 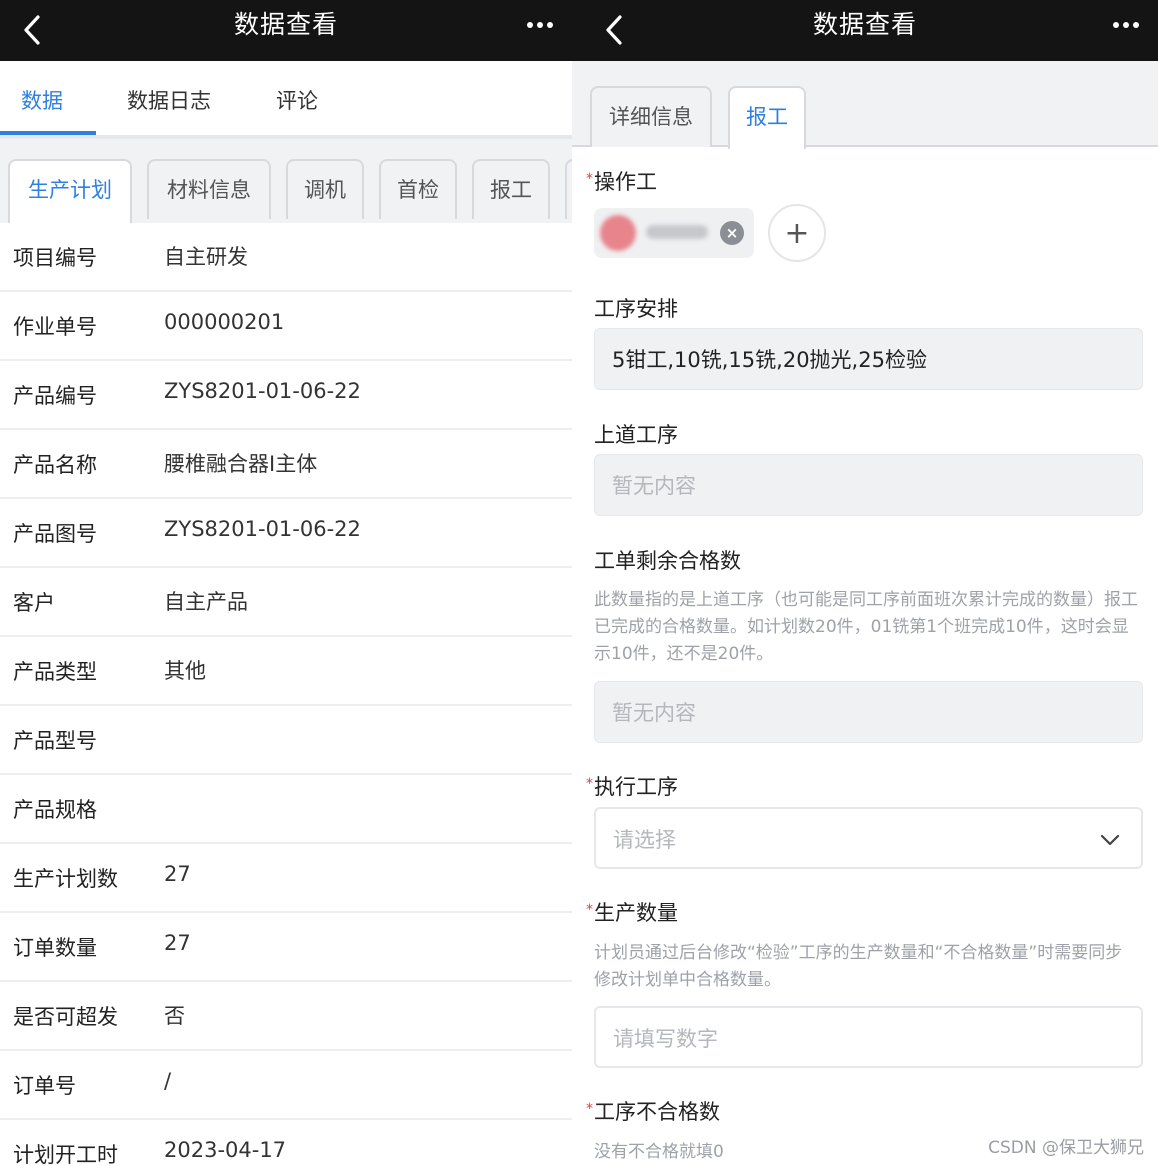 I want to click on subtab-material-info: 材料信息, so click(x=209, y=189).